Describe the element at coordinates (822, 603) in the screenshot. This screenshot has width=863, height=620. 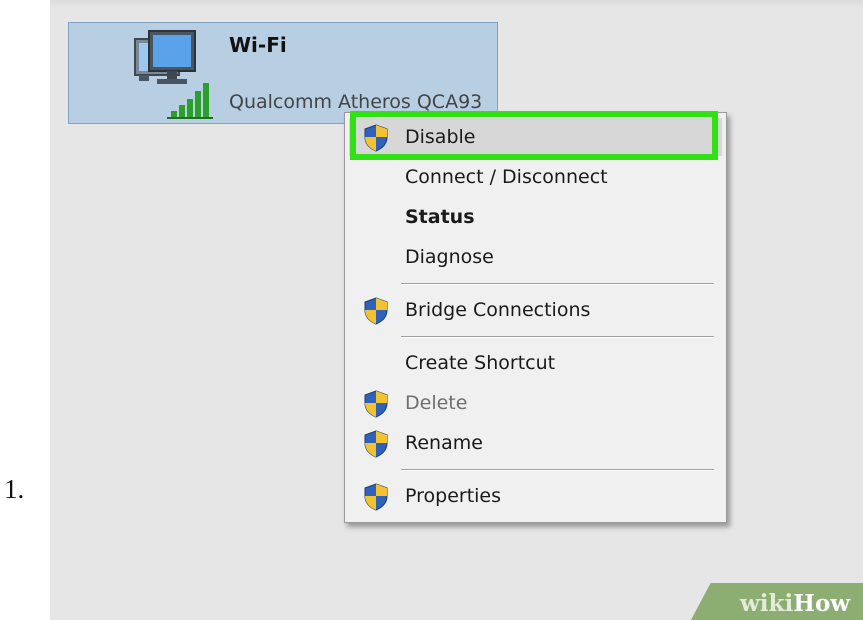
I see `watermark-part2: How` at that location.